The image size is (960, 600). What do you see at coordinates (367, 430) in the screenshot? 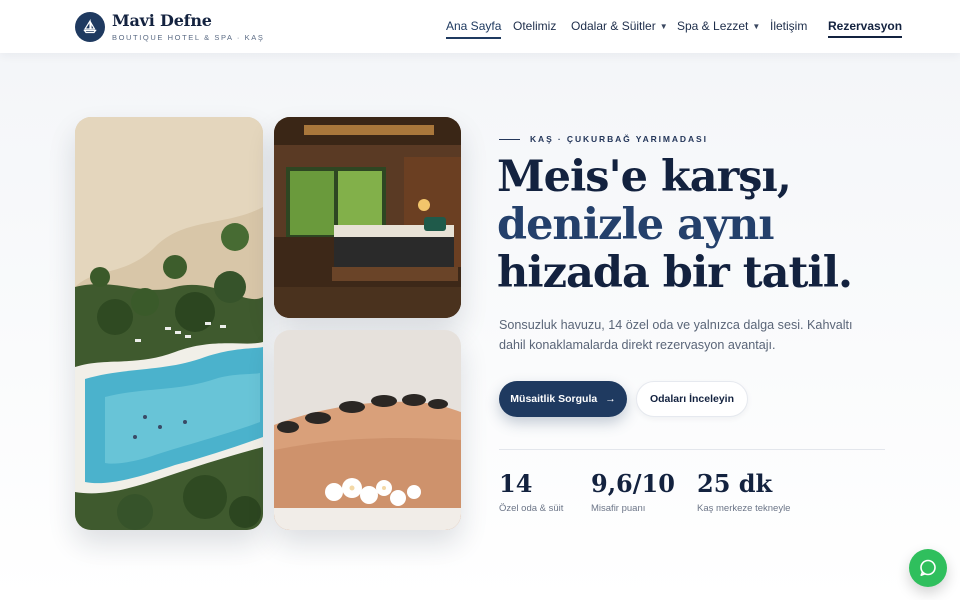
I see `photo-spa-stones` at bounding box center [367, 430].